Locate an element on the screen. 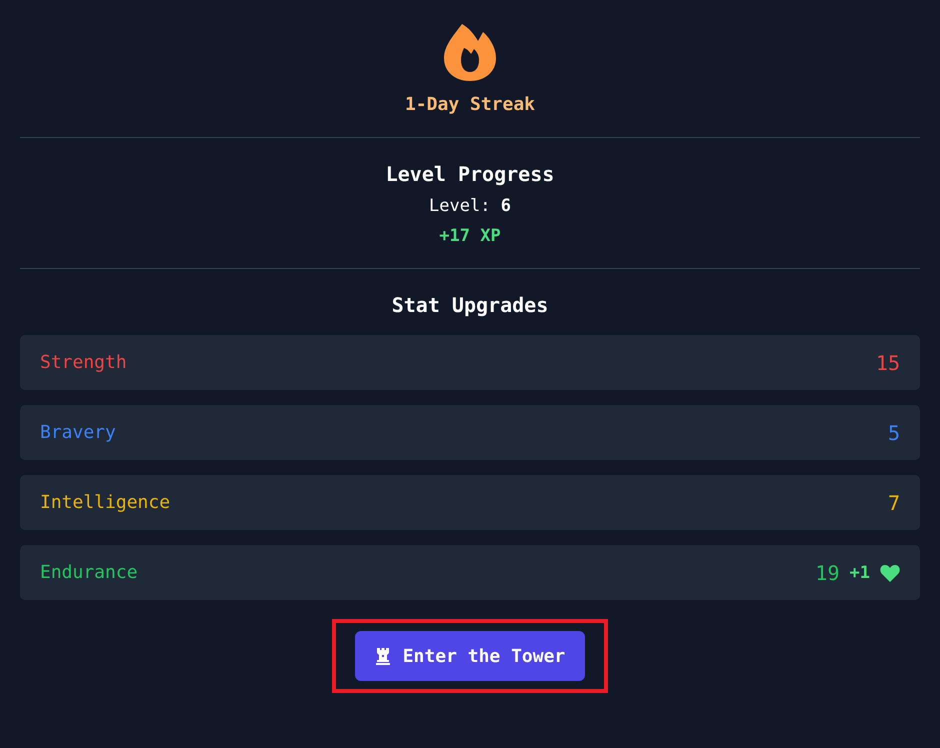 This screenshot has height=748, width=940. stat-name: Endurance is located at coordinates (89, 572).